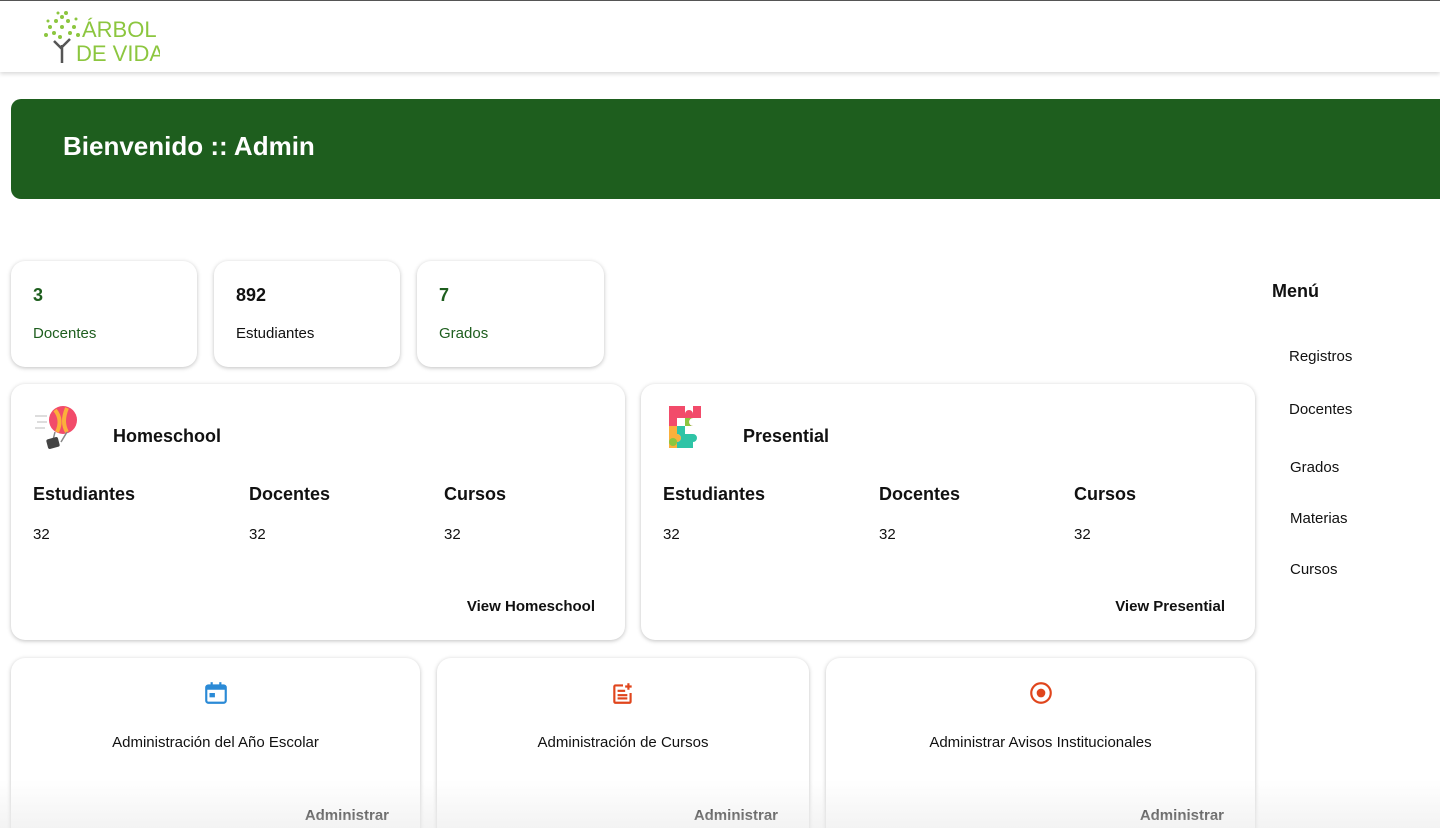 This screenshot has height=828, width=1440. Describe the element at coordinates (104, 314) in the screenshot. I see `stat-card-docentes: 3 Docentes` at that location.